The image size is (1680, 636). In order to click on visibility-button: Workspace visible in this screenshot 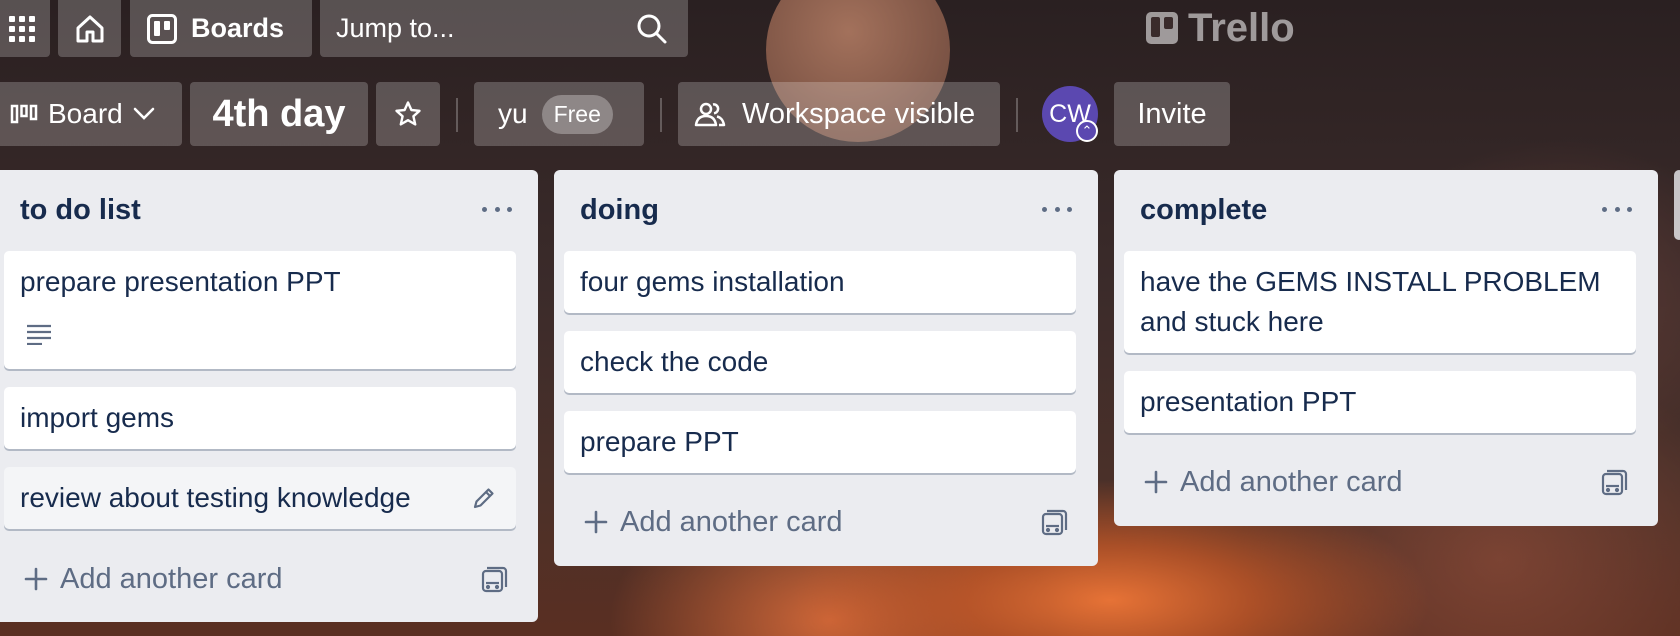, I will do `click(839, 114)`.